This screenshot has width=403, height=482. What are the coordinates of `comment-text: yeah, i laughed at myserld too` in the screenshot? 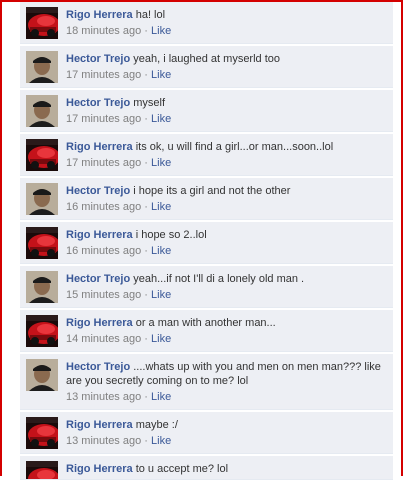 It's located at (207, 59).